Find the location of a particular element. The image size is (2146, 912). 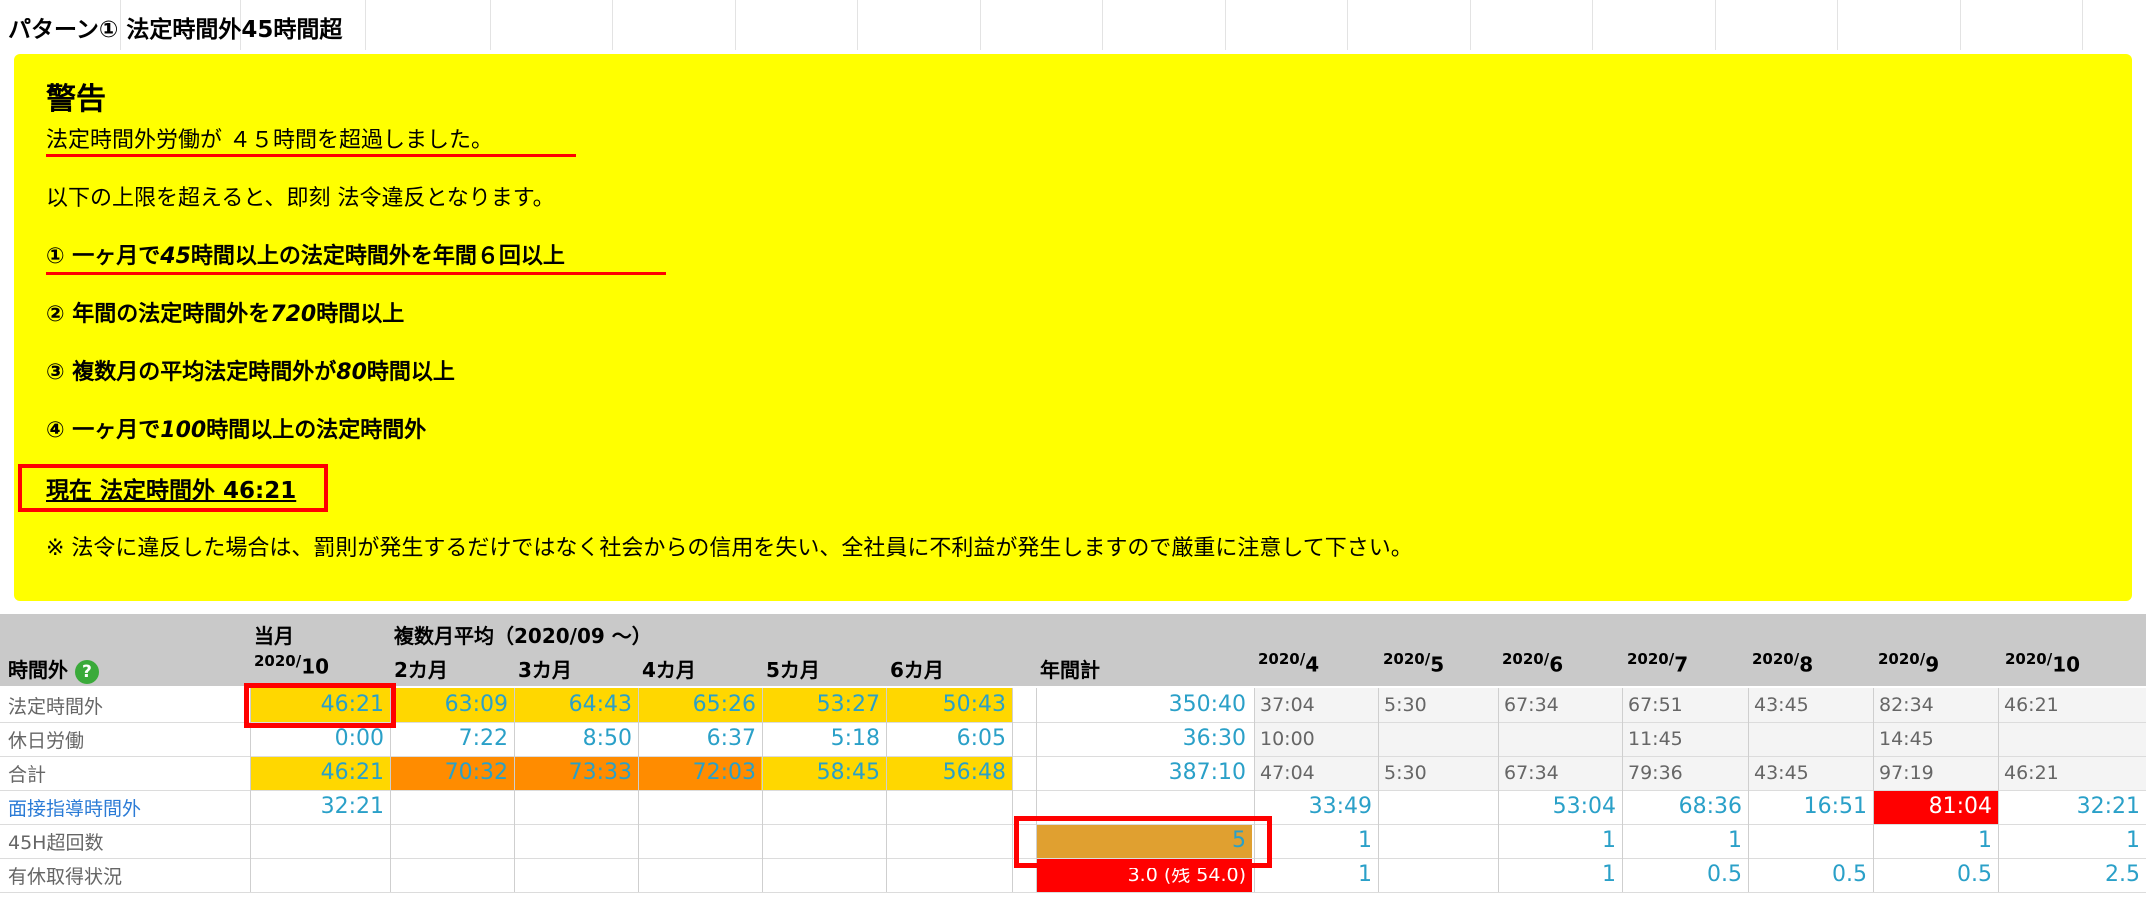

rule-4-post: 時間以上の法定時間外 is located at coordinates (316, 430).